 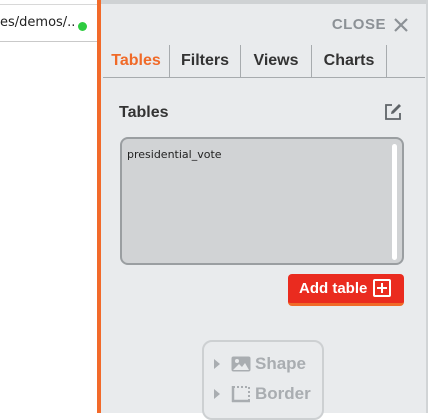 I want to click on close-label: CLOSE, so click(x=358, y=24).